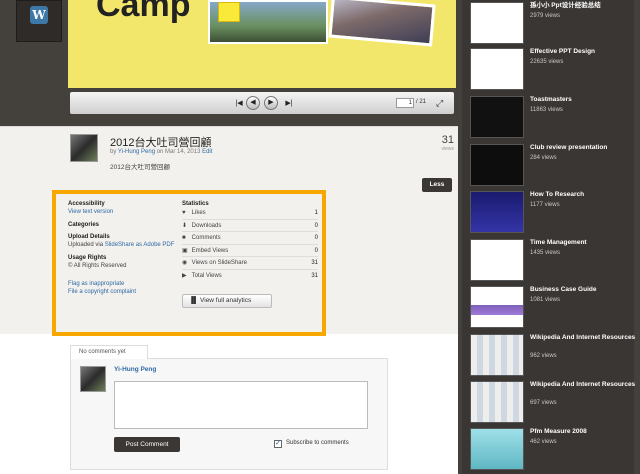 The width and height of the screenshot is (640, 474). Describe the element at coordinates (584, 52) in the screenshot. I see `related-title: Effective PPT Design` at that location.